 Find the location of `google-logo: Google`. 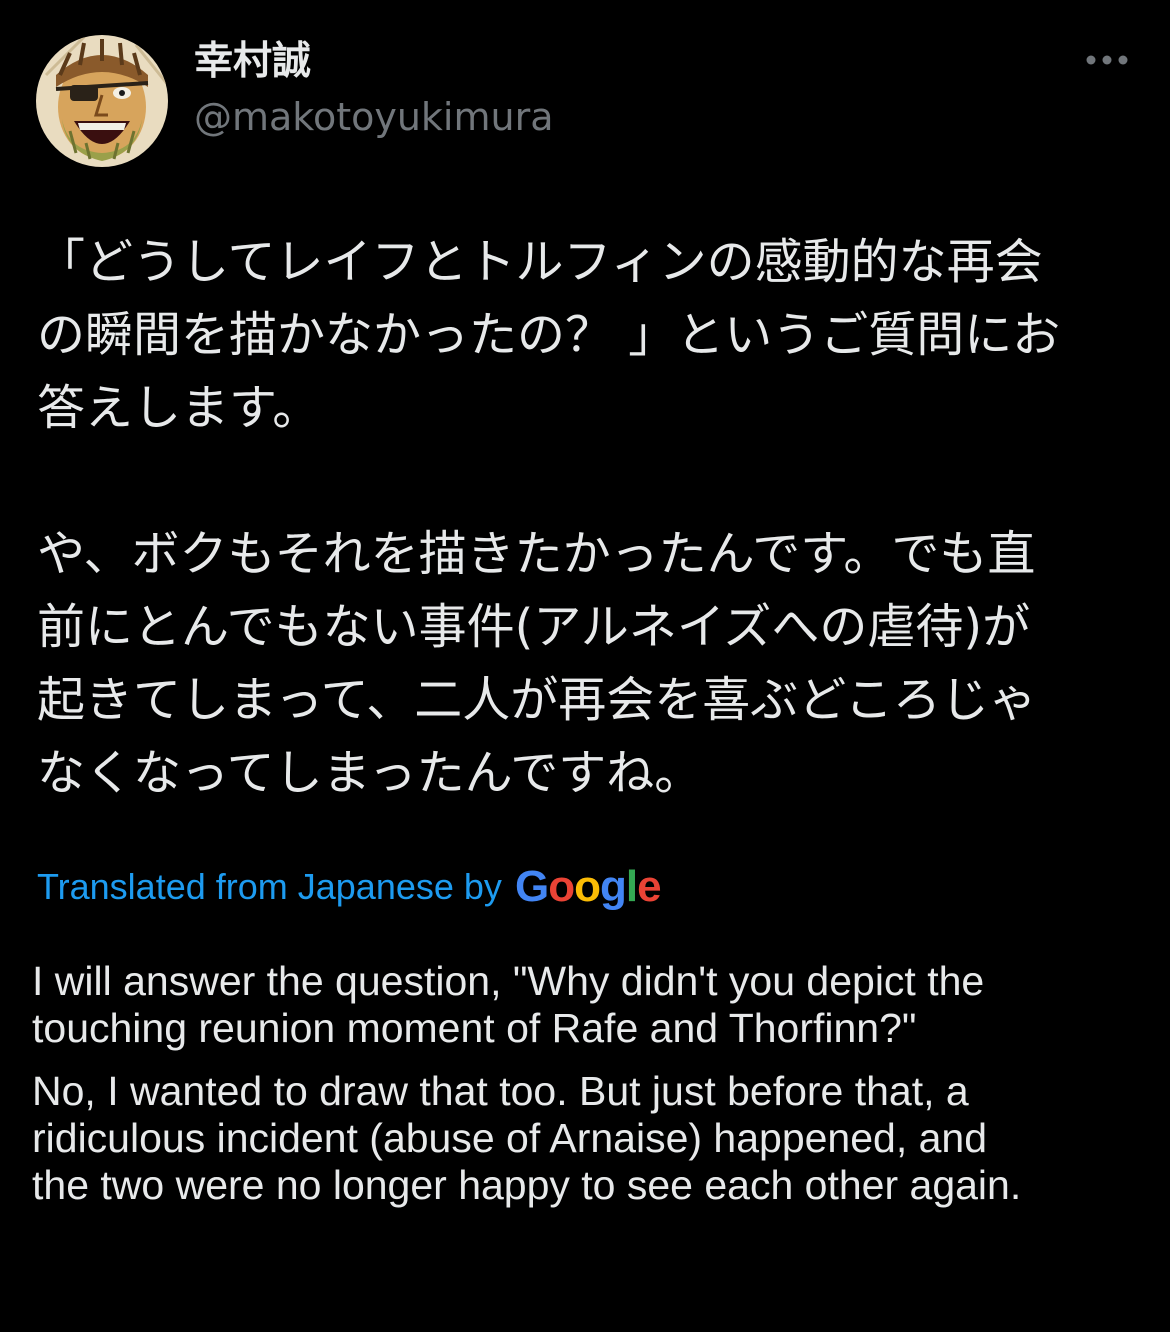

google-logo: Google is located at coordinates (588, 886).